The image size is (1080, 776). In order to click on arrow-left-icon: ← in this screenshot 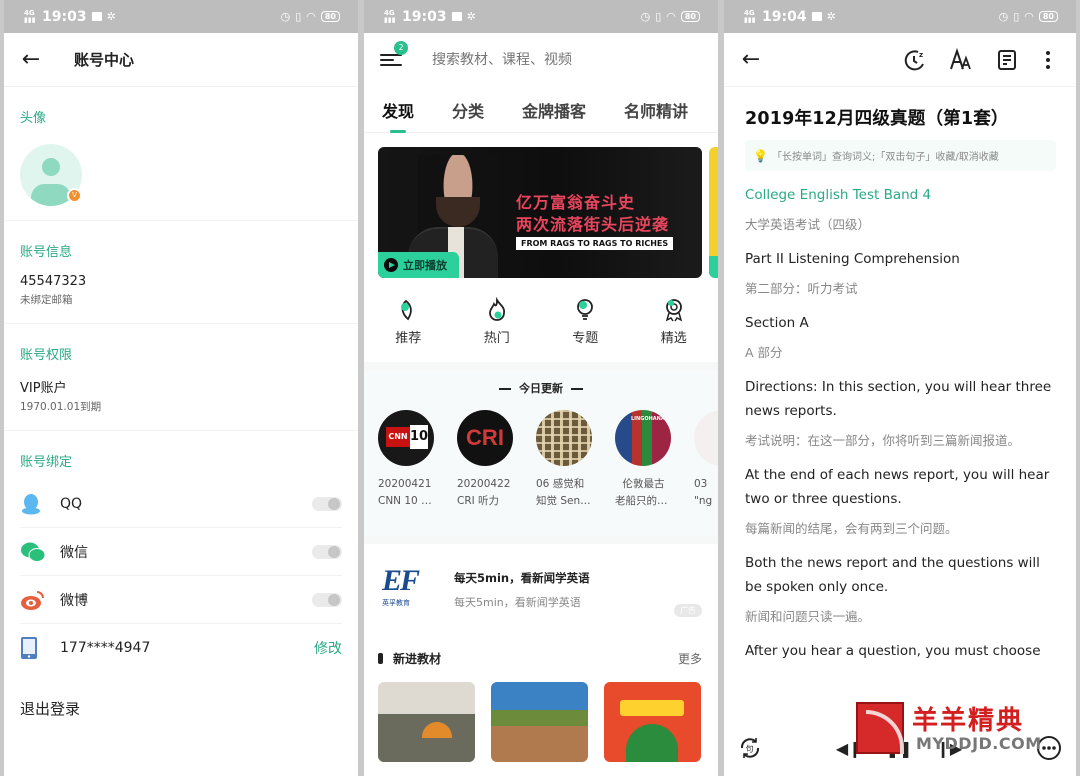, I will do `click(31, 59)`.